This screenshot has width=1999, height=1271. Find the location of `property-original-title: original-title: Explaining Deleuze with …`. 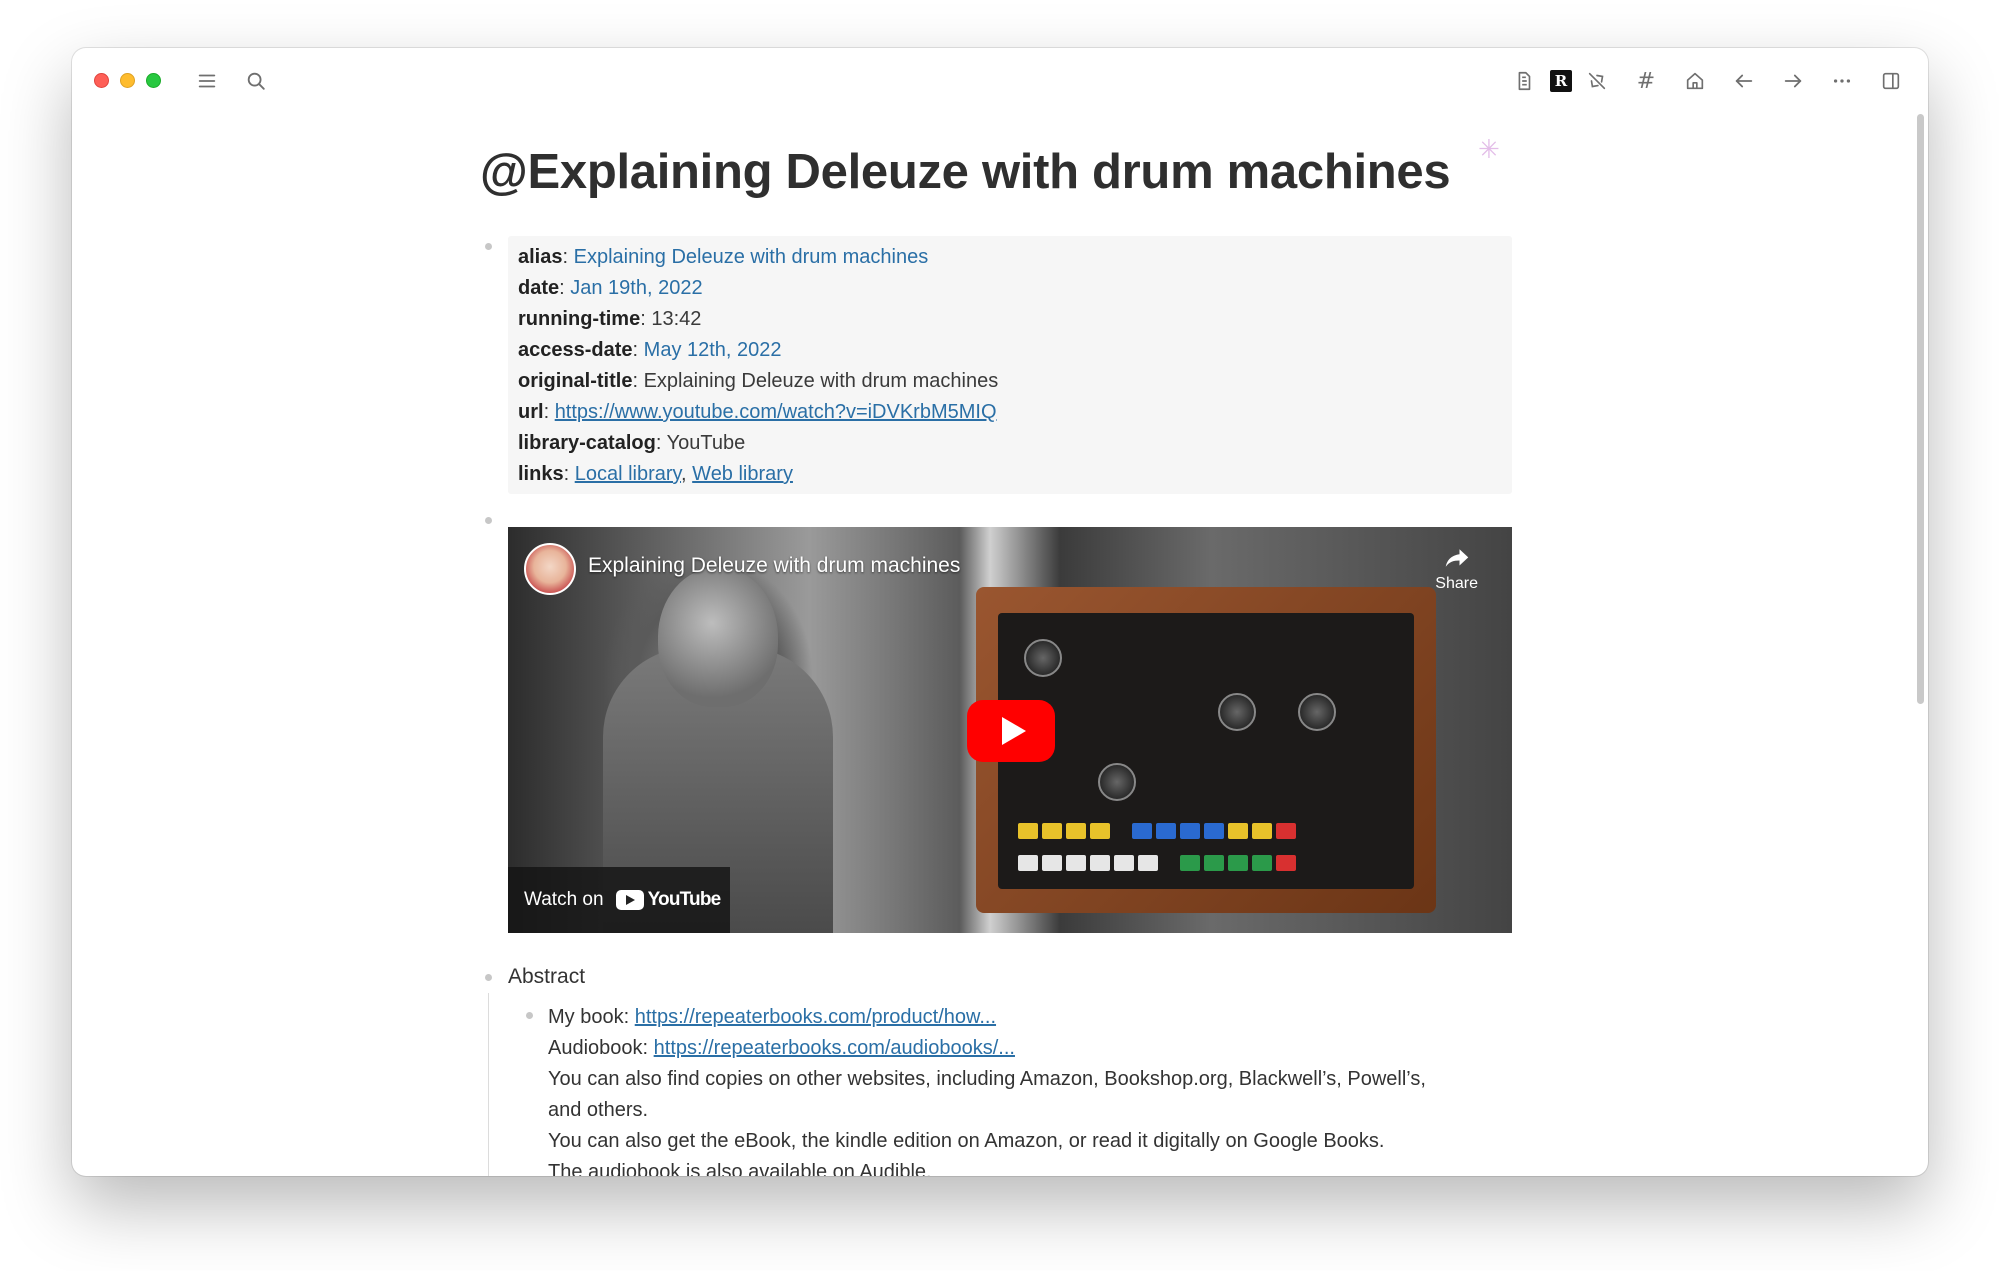

property-original-title: original-title: Explaining Deleuze with … is located at coordinates (758, 381).